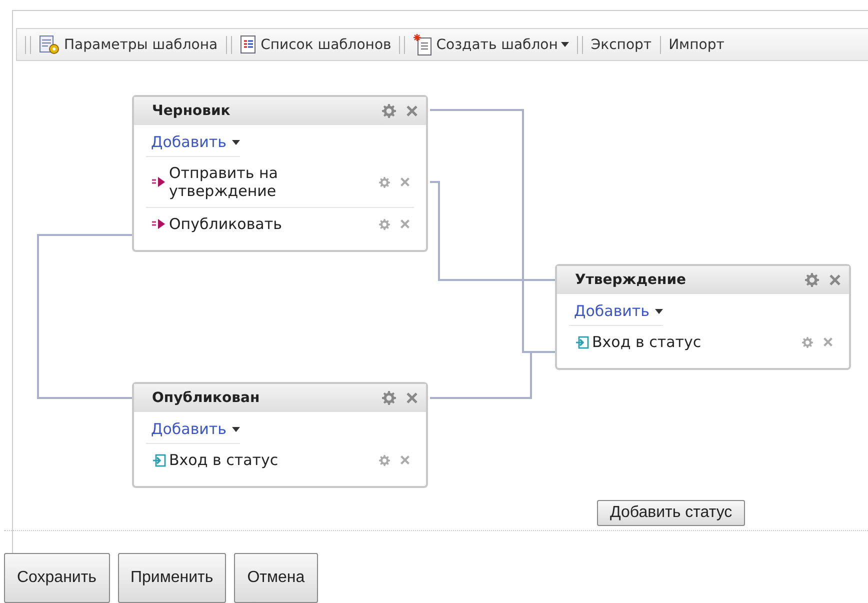 The image size is (868, 603). What do you see at coordinates (249, 44) in the screenshot?
I see `list-icon` at bounding box center [249, 44].